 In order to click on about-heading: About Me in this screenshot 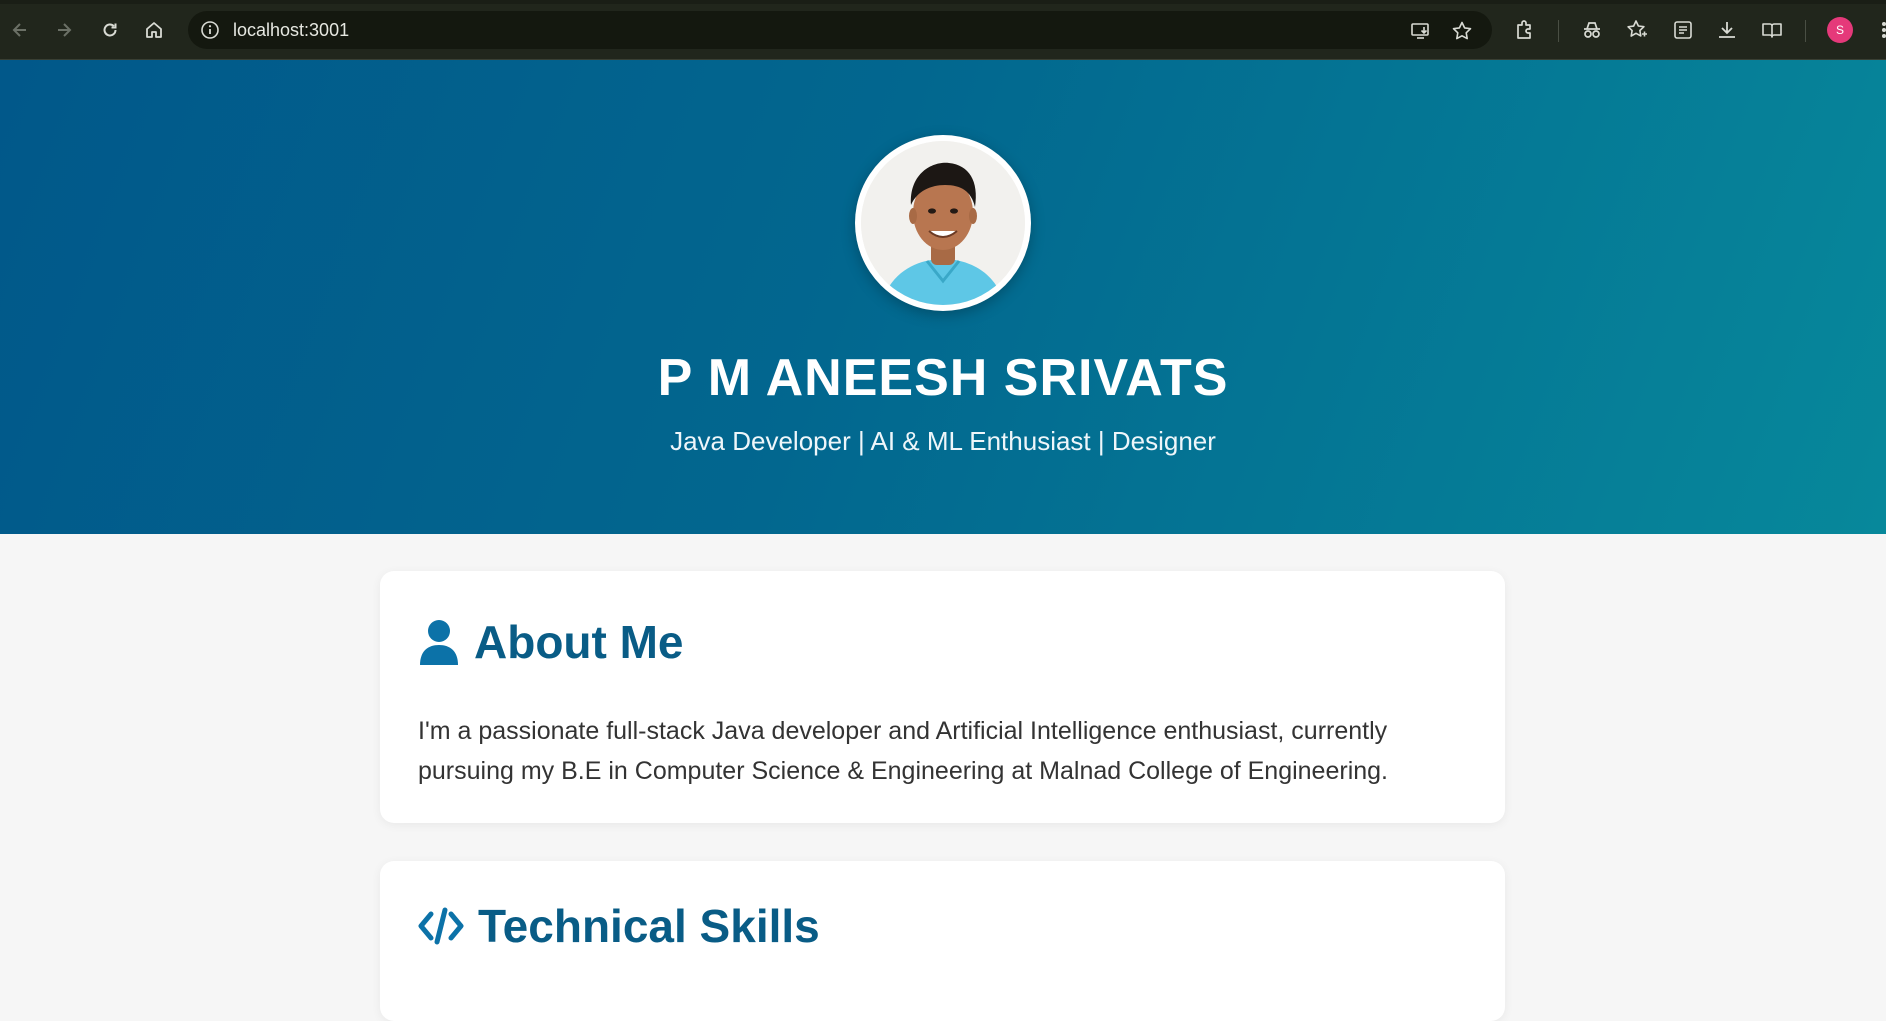, I will do `click(551, 642)`.